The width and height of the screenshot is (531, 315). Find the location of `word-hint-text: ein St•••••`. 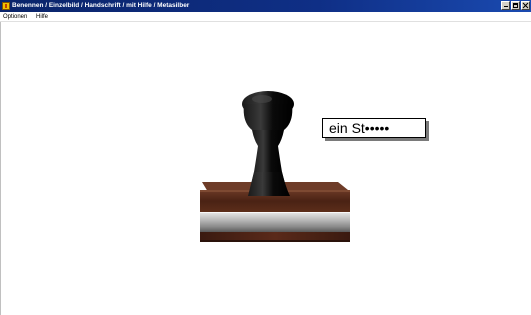

word-hint-text: ein St••••• is located at coordinates (359, 128).